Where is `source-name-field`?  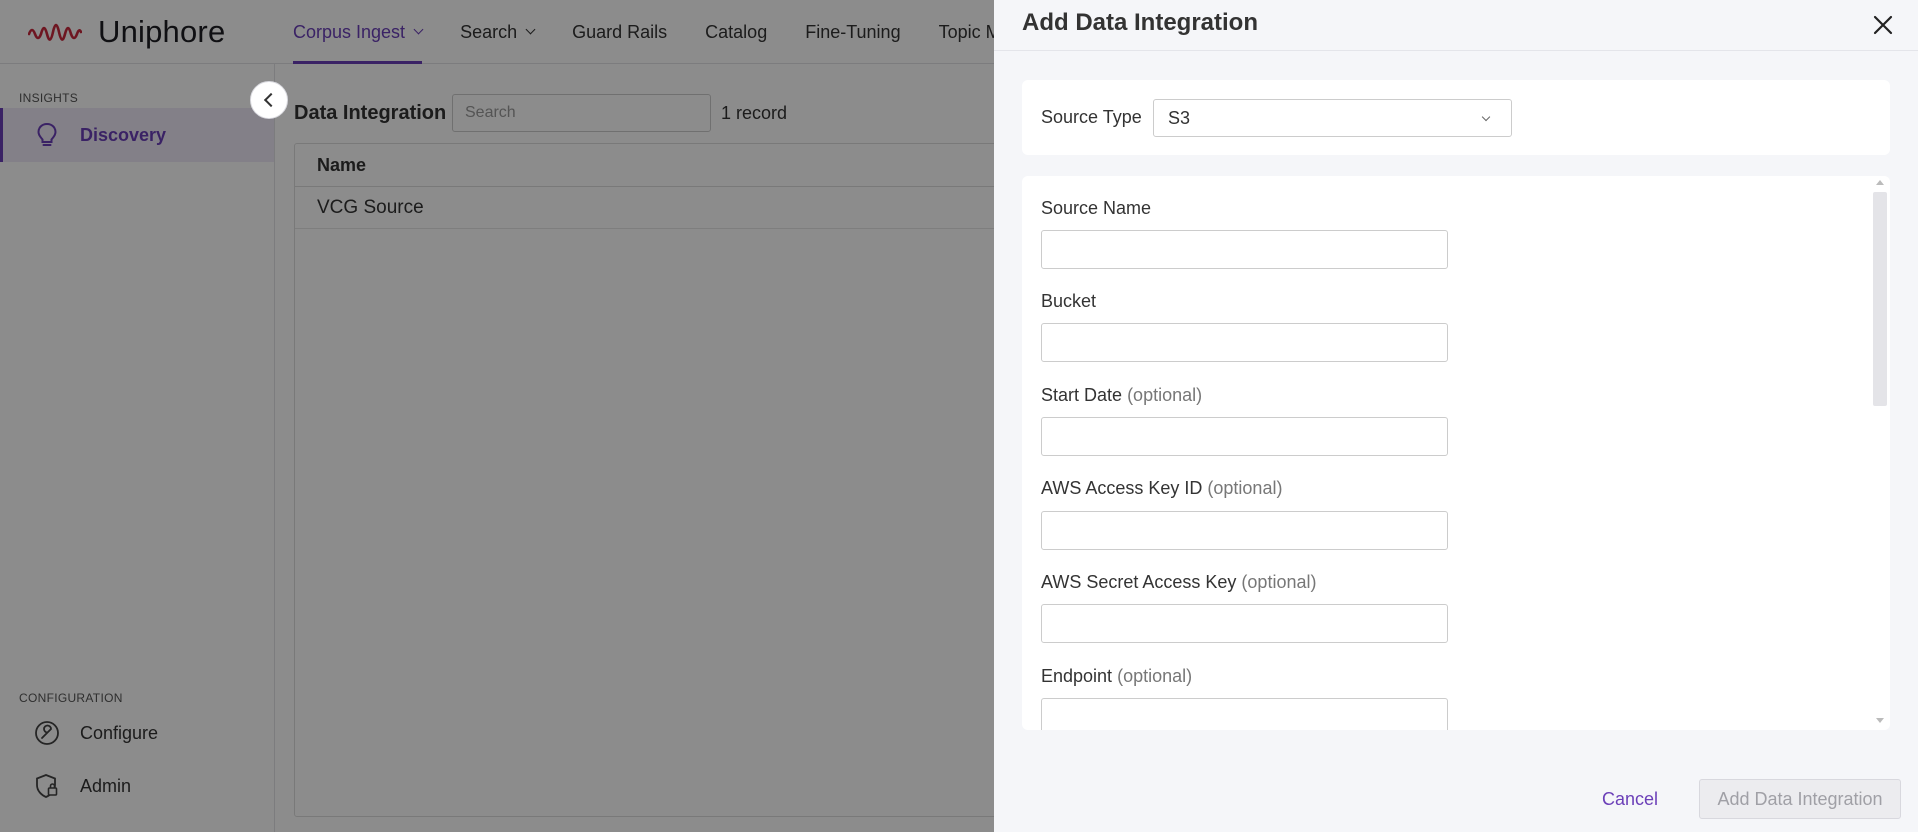
source-name-field is located at coordinates (1244, 249).